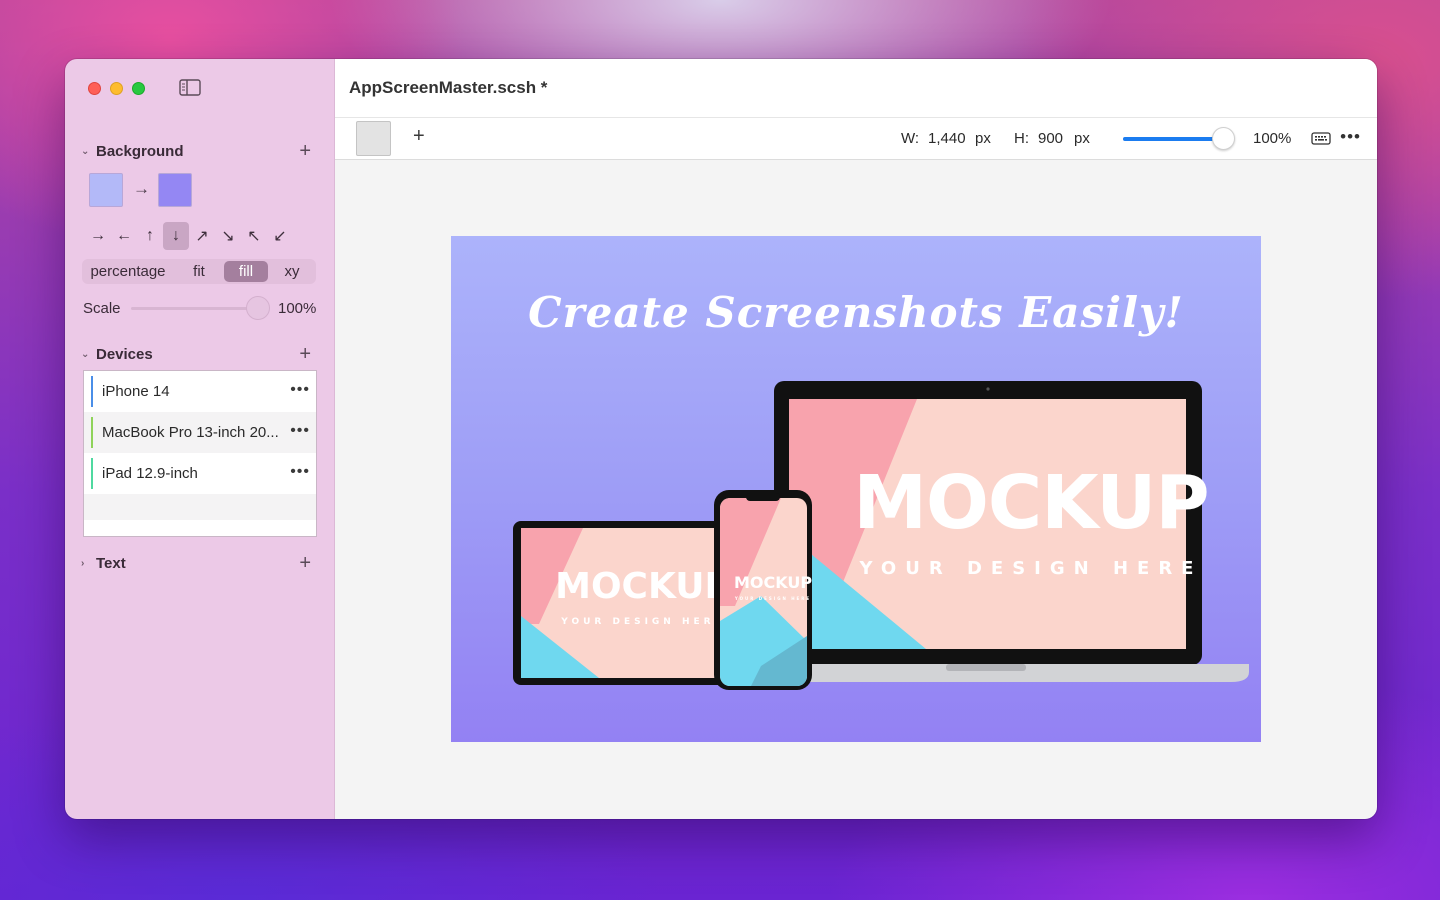 The image size is (1440, 900). What do you see at coordinates (196, 151) in the screenshot?
I see `background-section-header: ⌄ Background +` at bounding box center [196, 151].